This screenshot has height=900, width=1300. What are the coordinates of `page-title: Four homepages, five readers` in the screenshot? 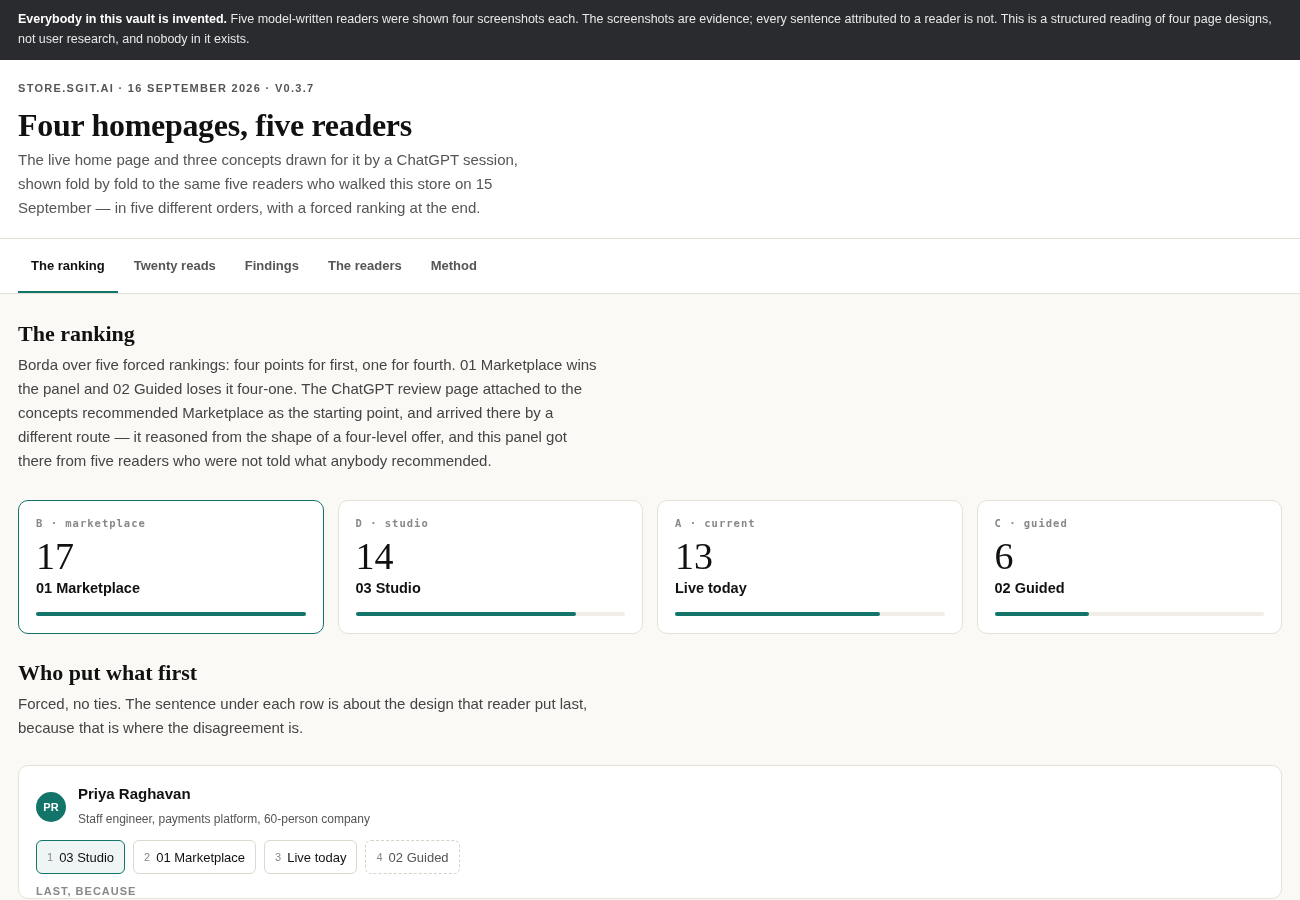 It's located at (215, 125).